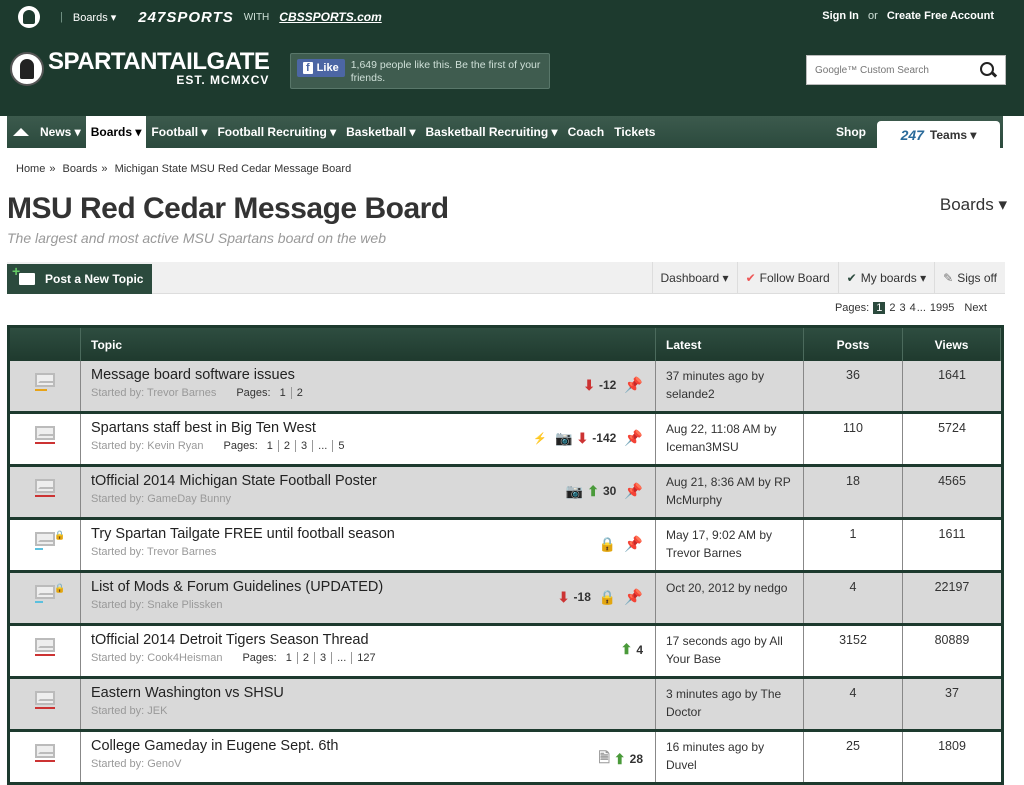 Image resolution: width=1024 pixels, height=785 pixels. Describe the element at coordinates (116, 132) in the screenshot. I see `nav-boards: Boards ▾` at that location.